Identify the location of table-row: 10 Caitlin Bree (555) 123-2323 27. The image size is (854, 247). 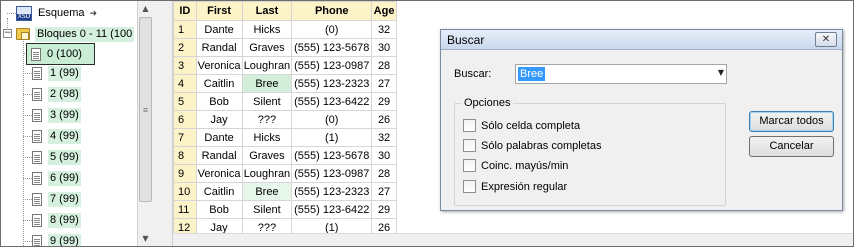
(285, 191).